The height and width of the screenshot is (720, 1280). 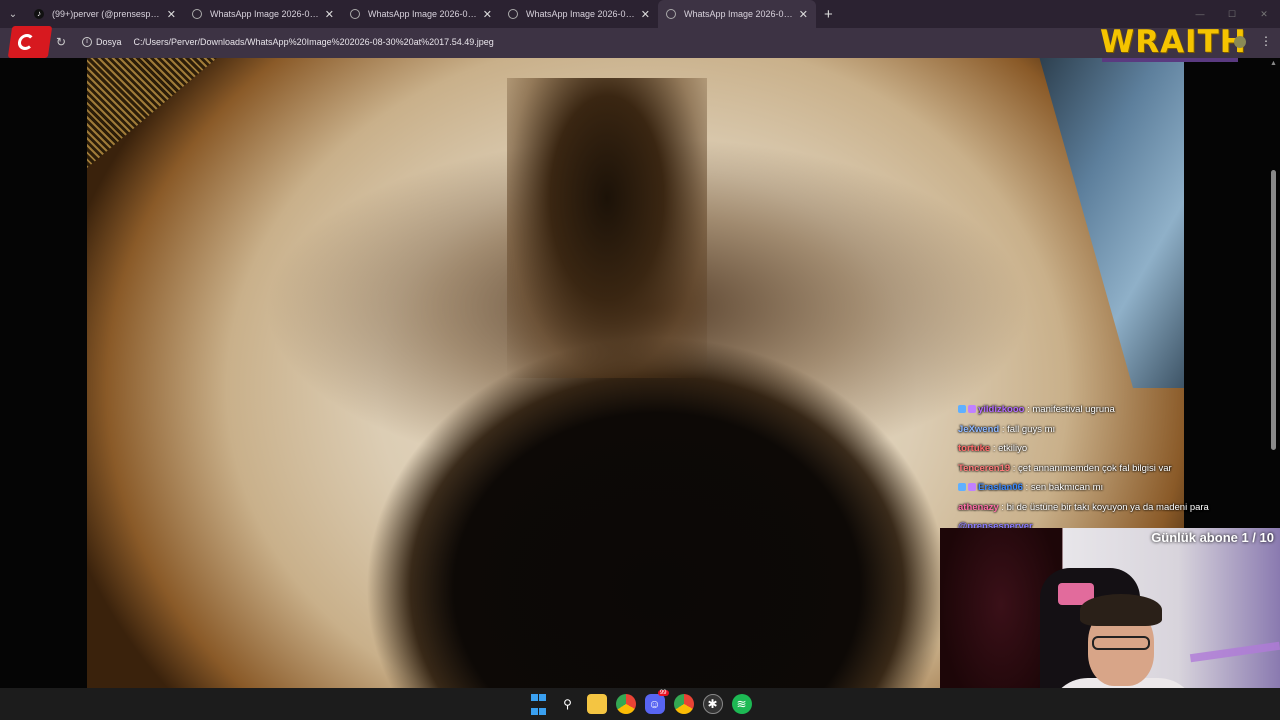 I want to click on file-chip: Dosya, so click(x=109, y=42).